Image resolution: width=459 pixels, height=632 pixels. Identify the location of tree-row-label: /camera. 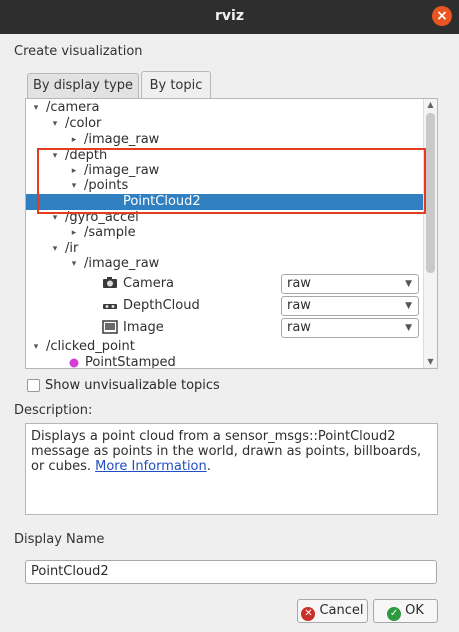
(73, 107).